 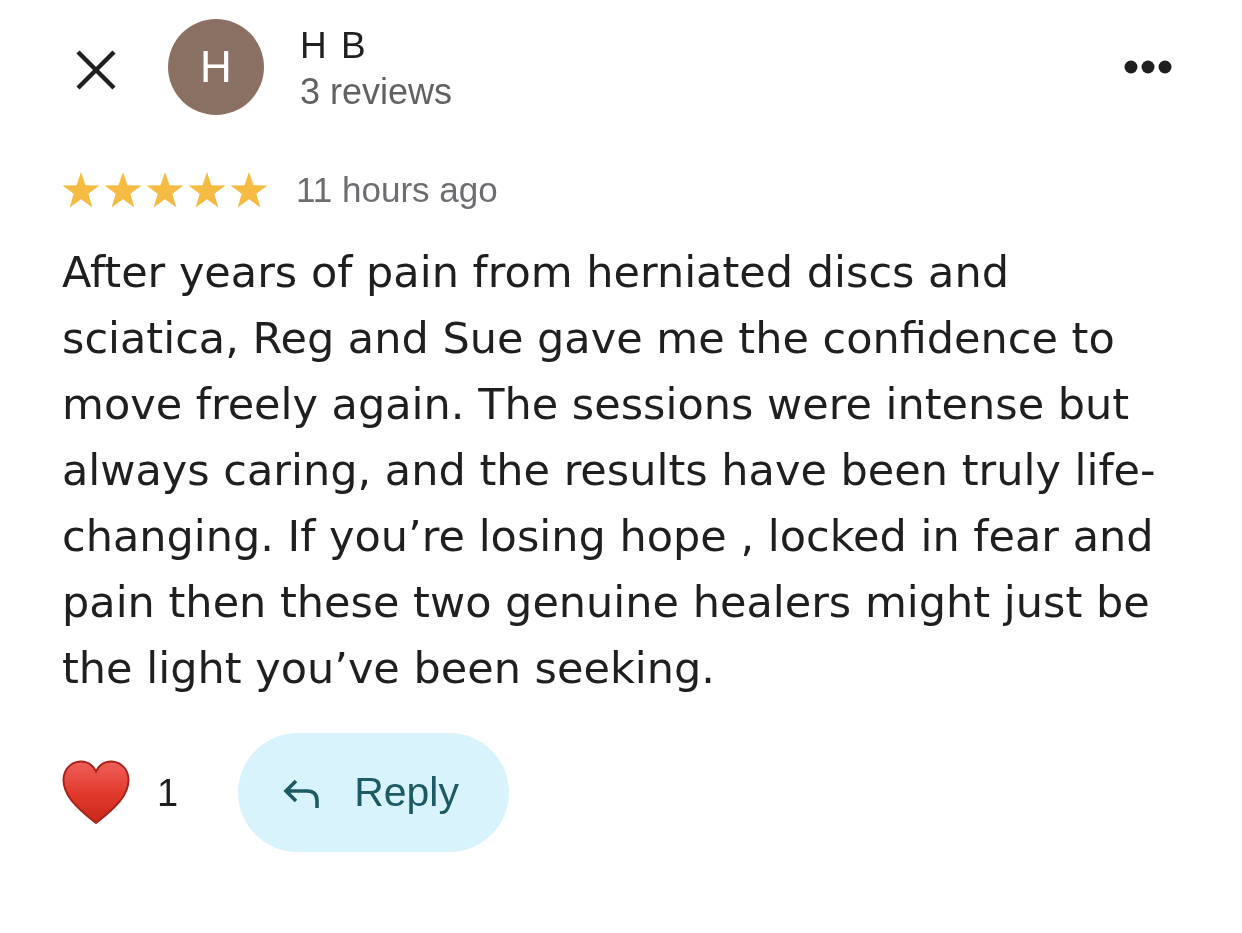 What do you see at coordinates (168, 792) in the screenshot?
I see `reaction-count: 1` at bounding box center [168, 792].